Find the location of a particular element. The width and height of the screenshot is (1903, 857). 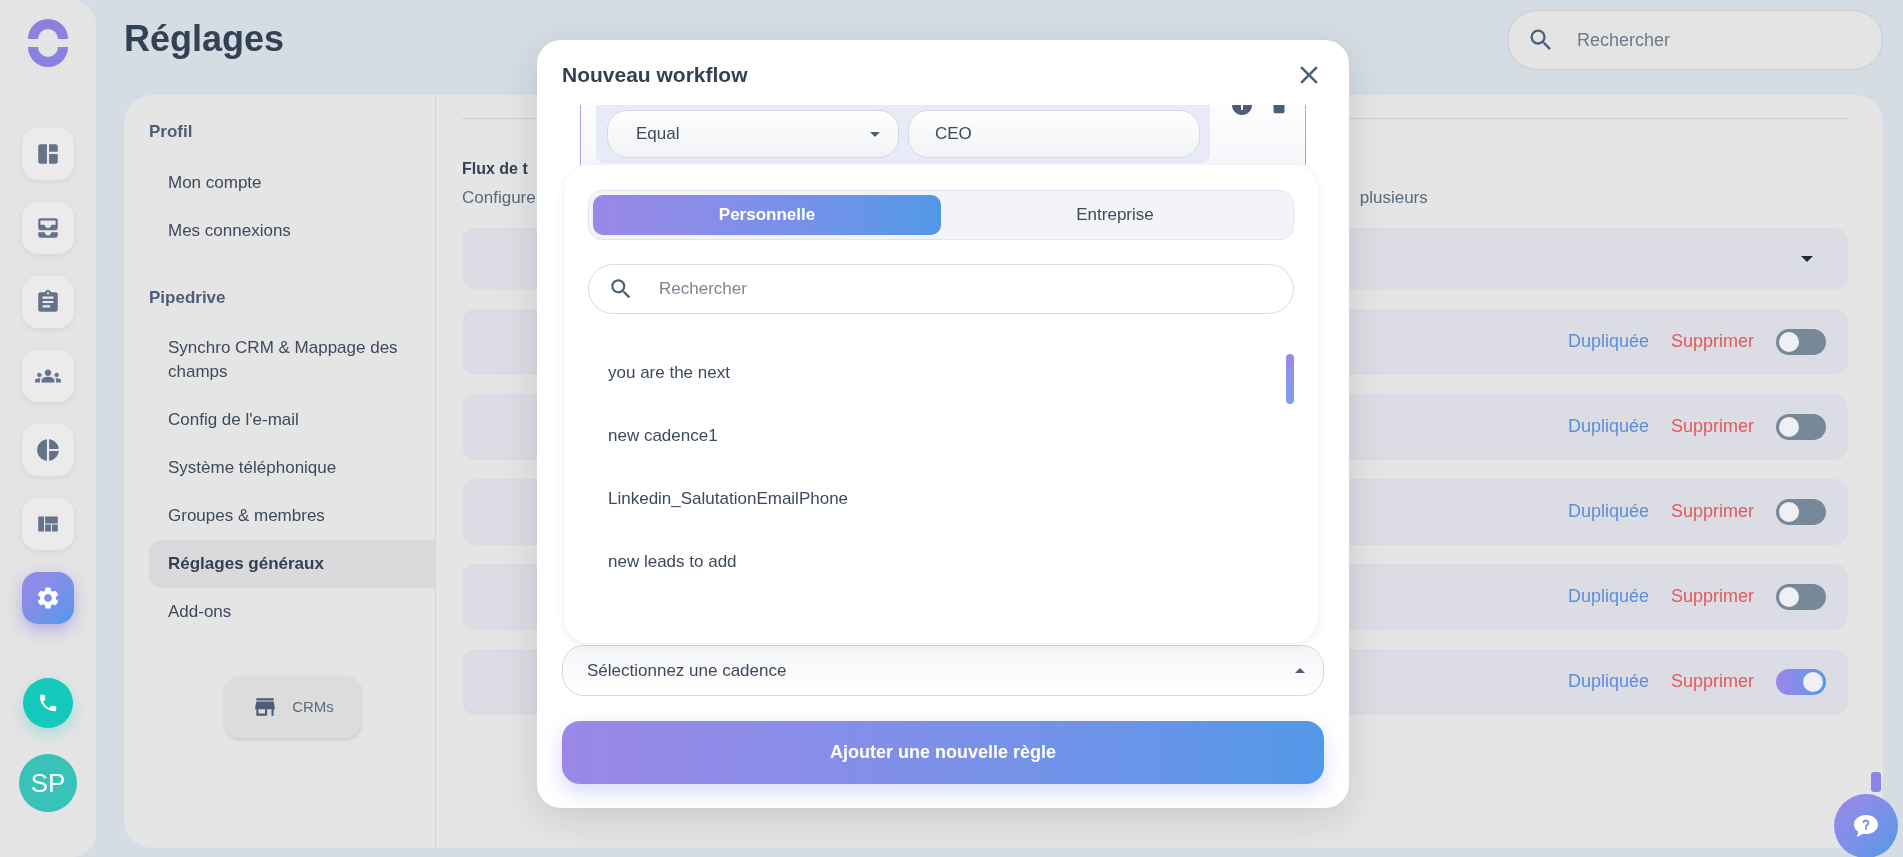

call-button is located at coordinates (48, 703).